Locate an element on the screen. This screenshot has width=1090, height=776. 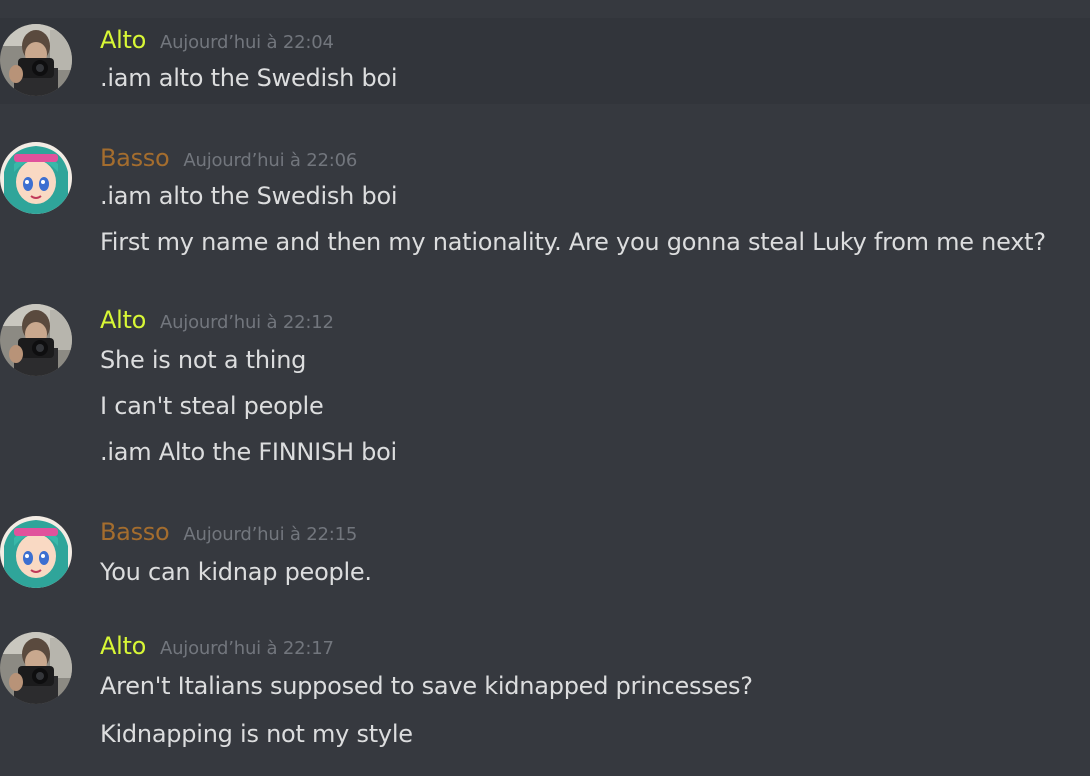
message-header: Basso Aujourd’hui à 22:15 is located at coordinates (228, 532).